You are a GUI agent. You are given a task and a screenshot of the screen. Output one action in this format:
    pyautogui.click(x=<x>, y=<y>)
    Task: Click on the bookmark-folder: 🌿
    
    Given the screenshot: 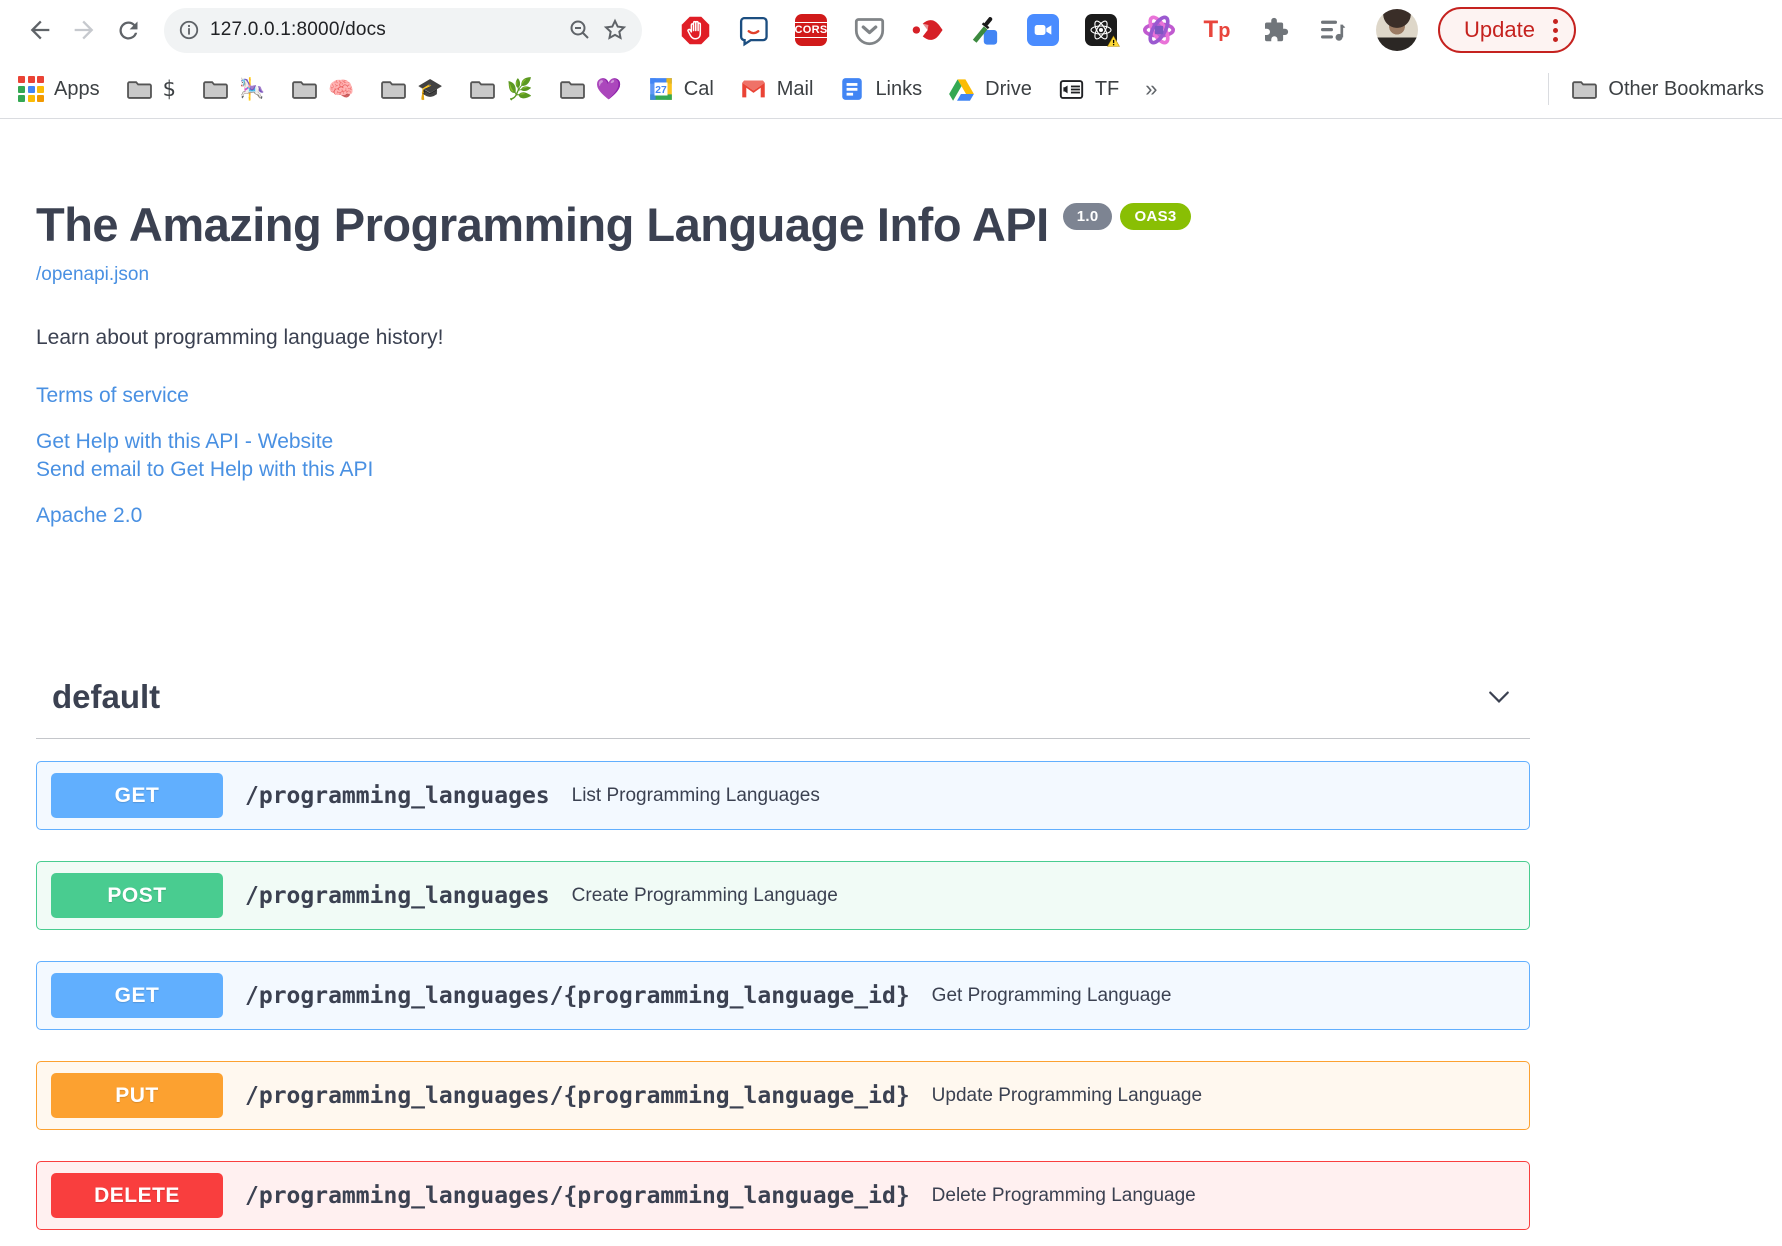 What is the action you would take?
    pyautogui.click(x=501, y=89)
    